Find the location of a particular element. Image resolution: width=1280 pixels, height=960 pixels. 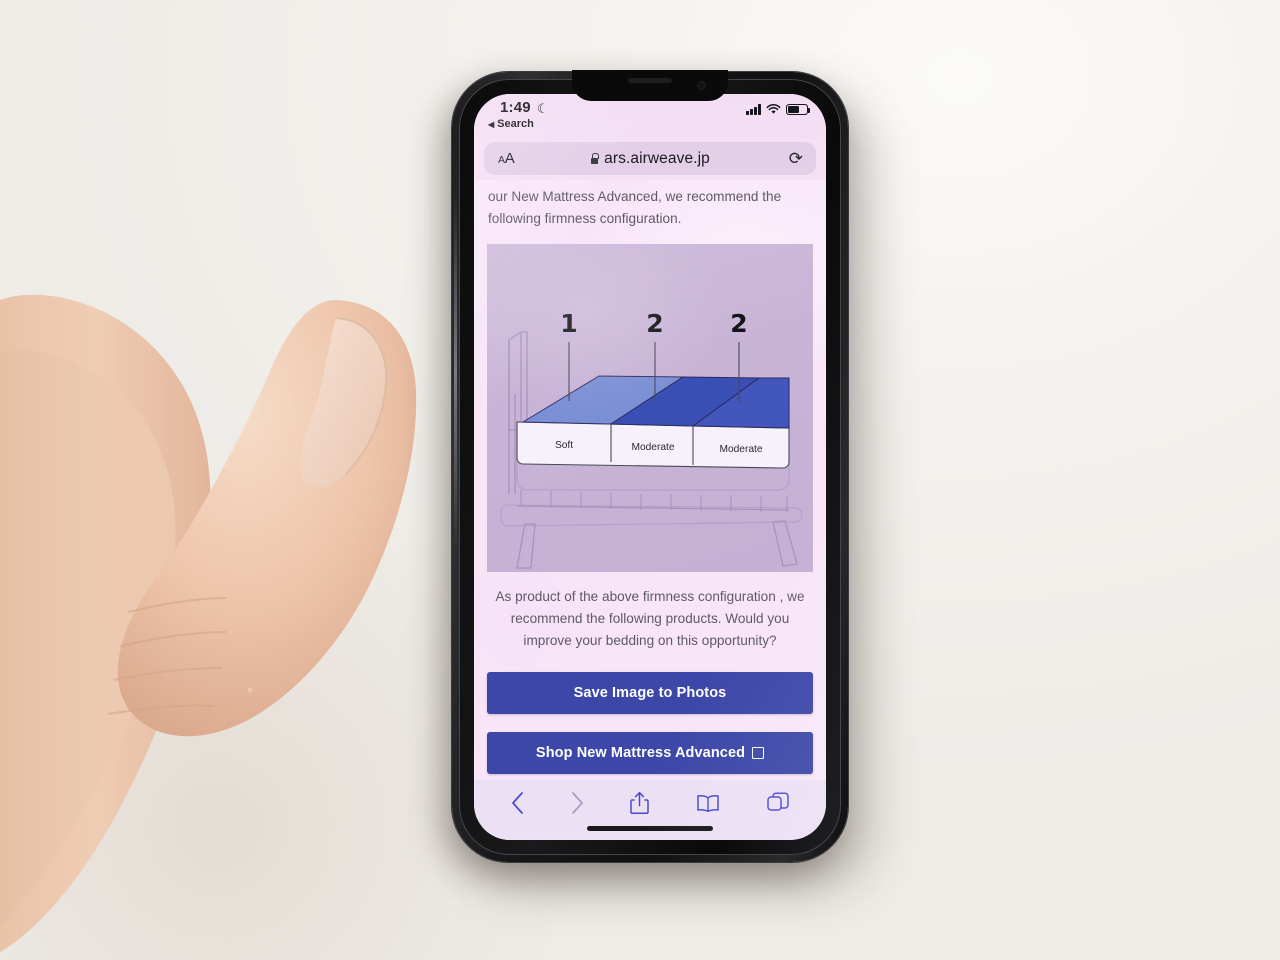

triangle-left-icon: ◀ is located at coordinates (491, 124).